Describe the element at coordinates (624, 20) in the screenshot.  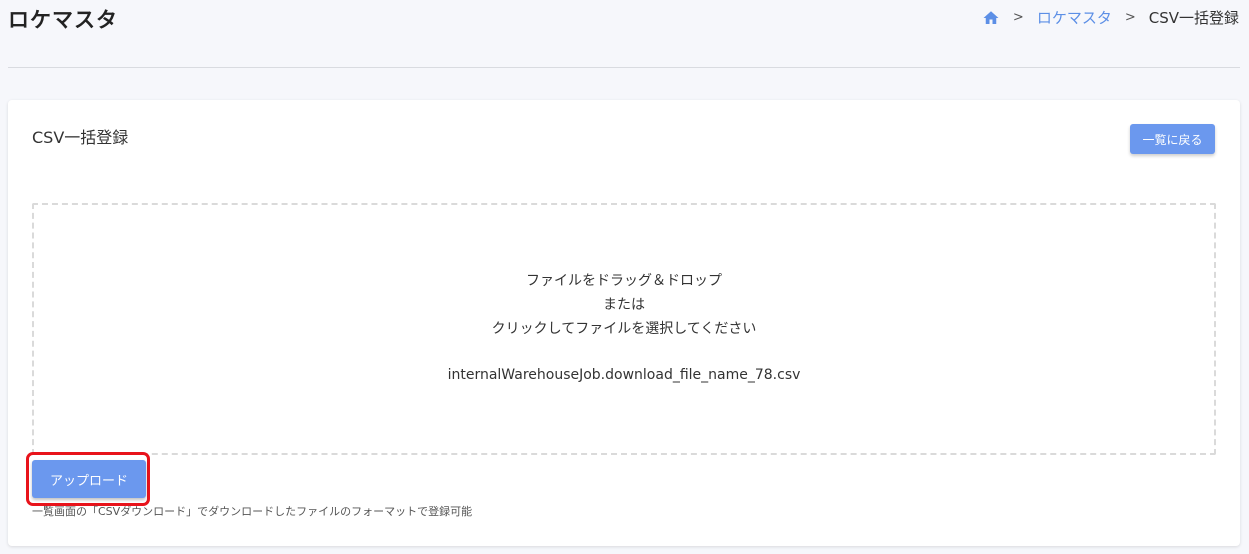
I see `page-header: ロケマスタ > ロケマスタ > CSV一括登録` at that location.